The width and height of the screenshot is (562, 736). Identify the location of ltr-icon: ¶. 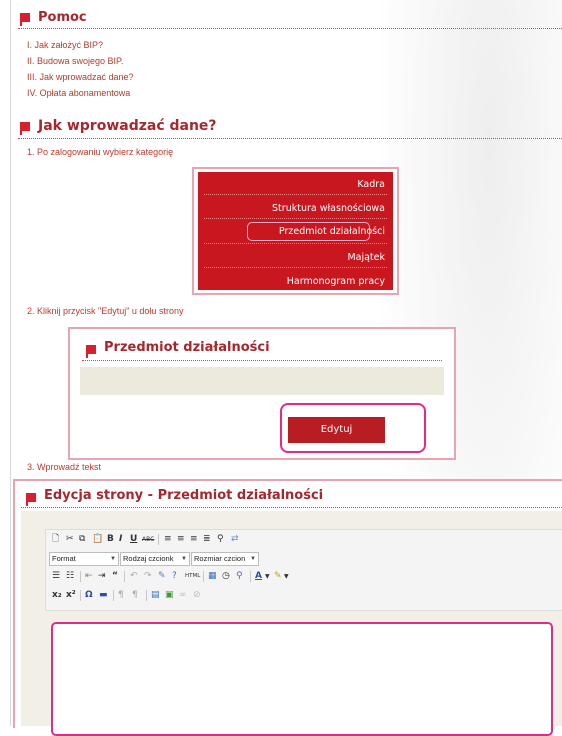
(121, 595).